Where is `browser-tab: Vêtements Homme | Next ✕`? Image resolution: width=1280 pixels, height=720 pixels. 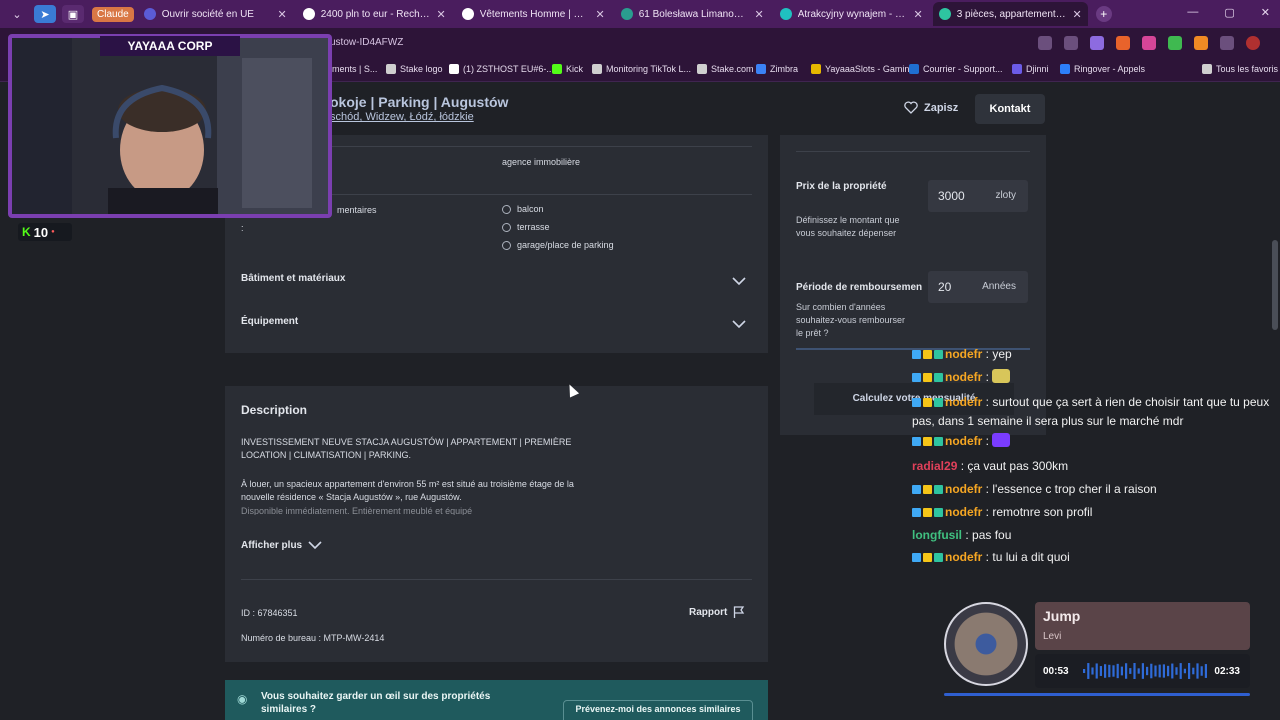
browser-tab: Vêtements Homme | Next ✕ is located at coordinates (533, 14).